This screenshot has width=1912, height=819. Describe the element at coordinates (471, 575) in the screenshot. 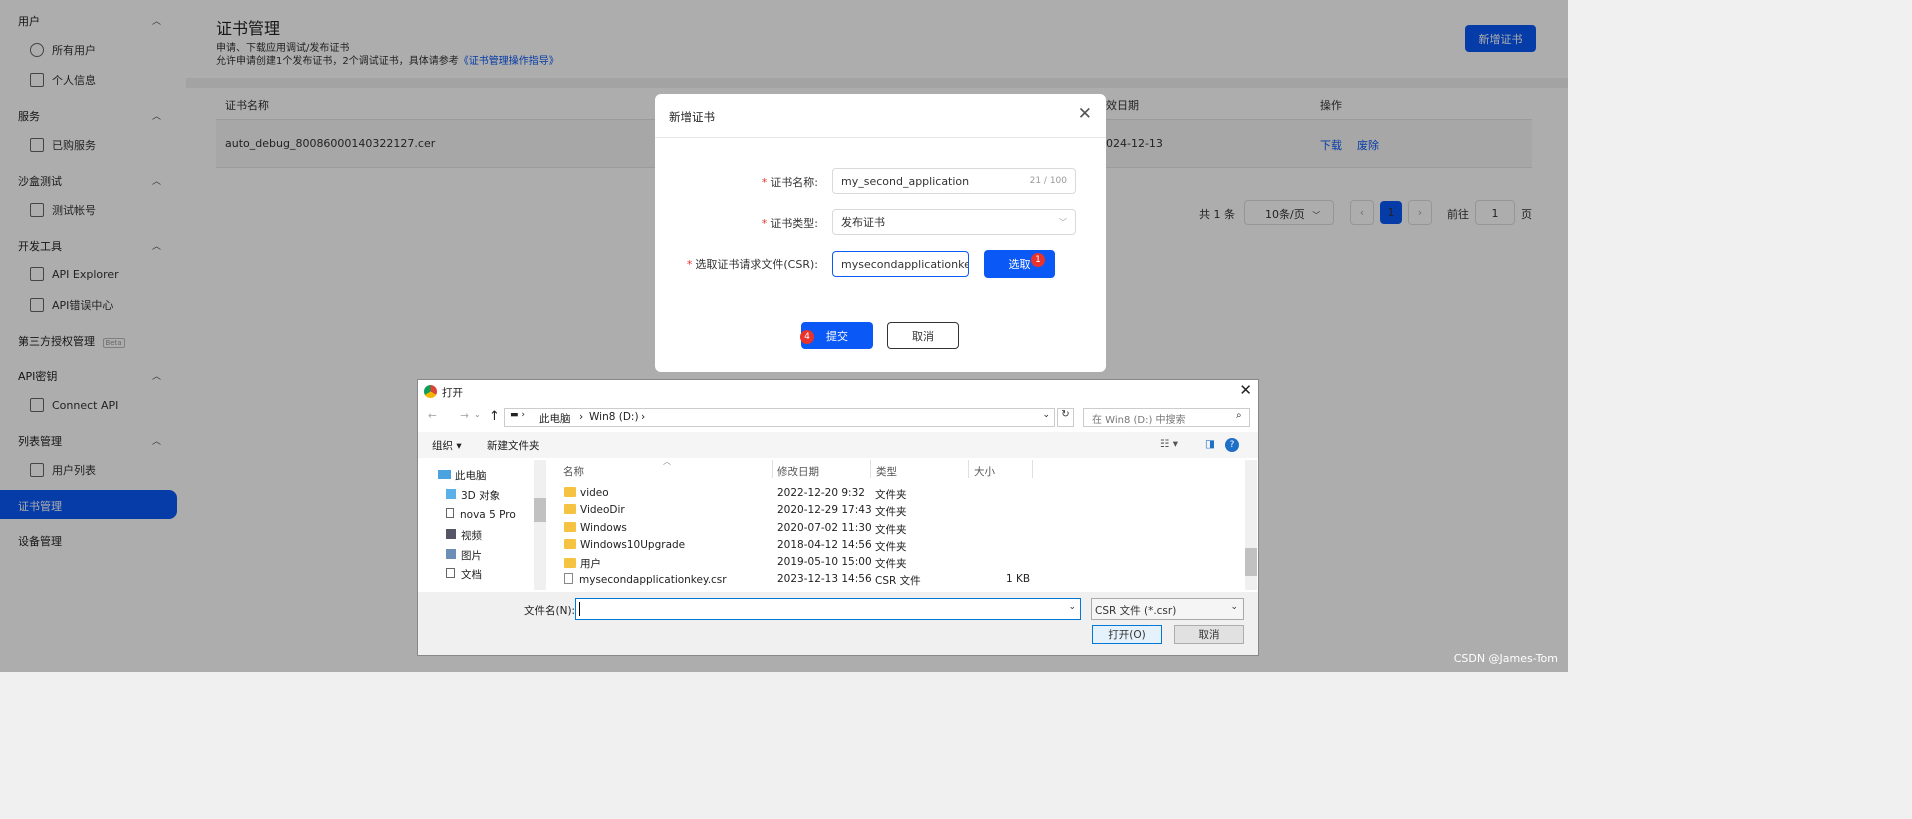

I see `tree-label: 文档` at that location.